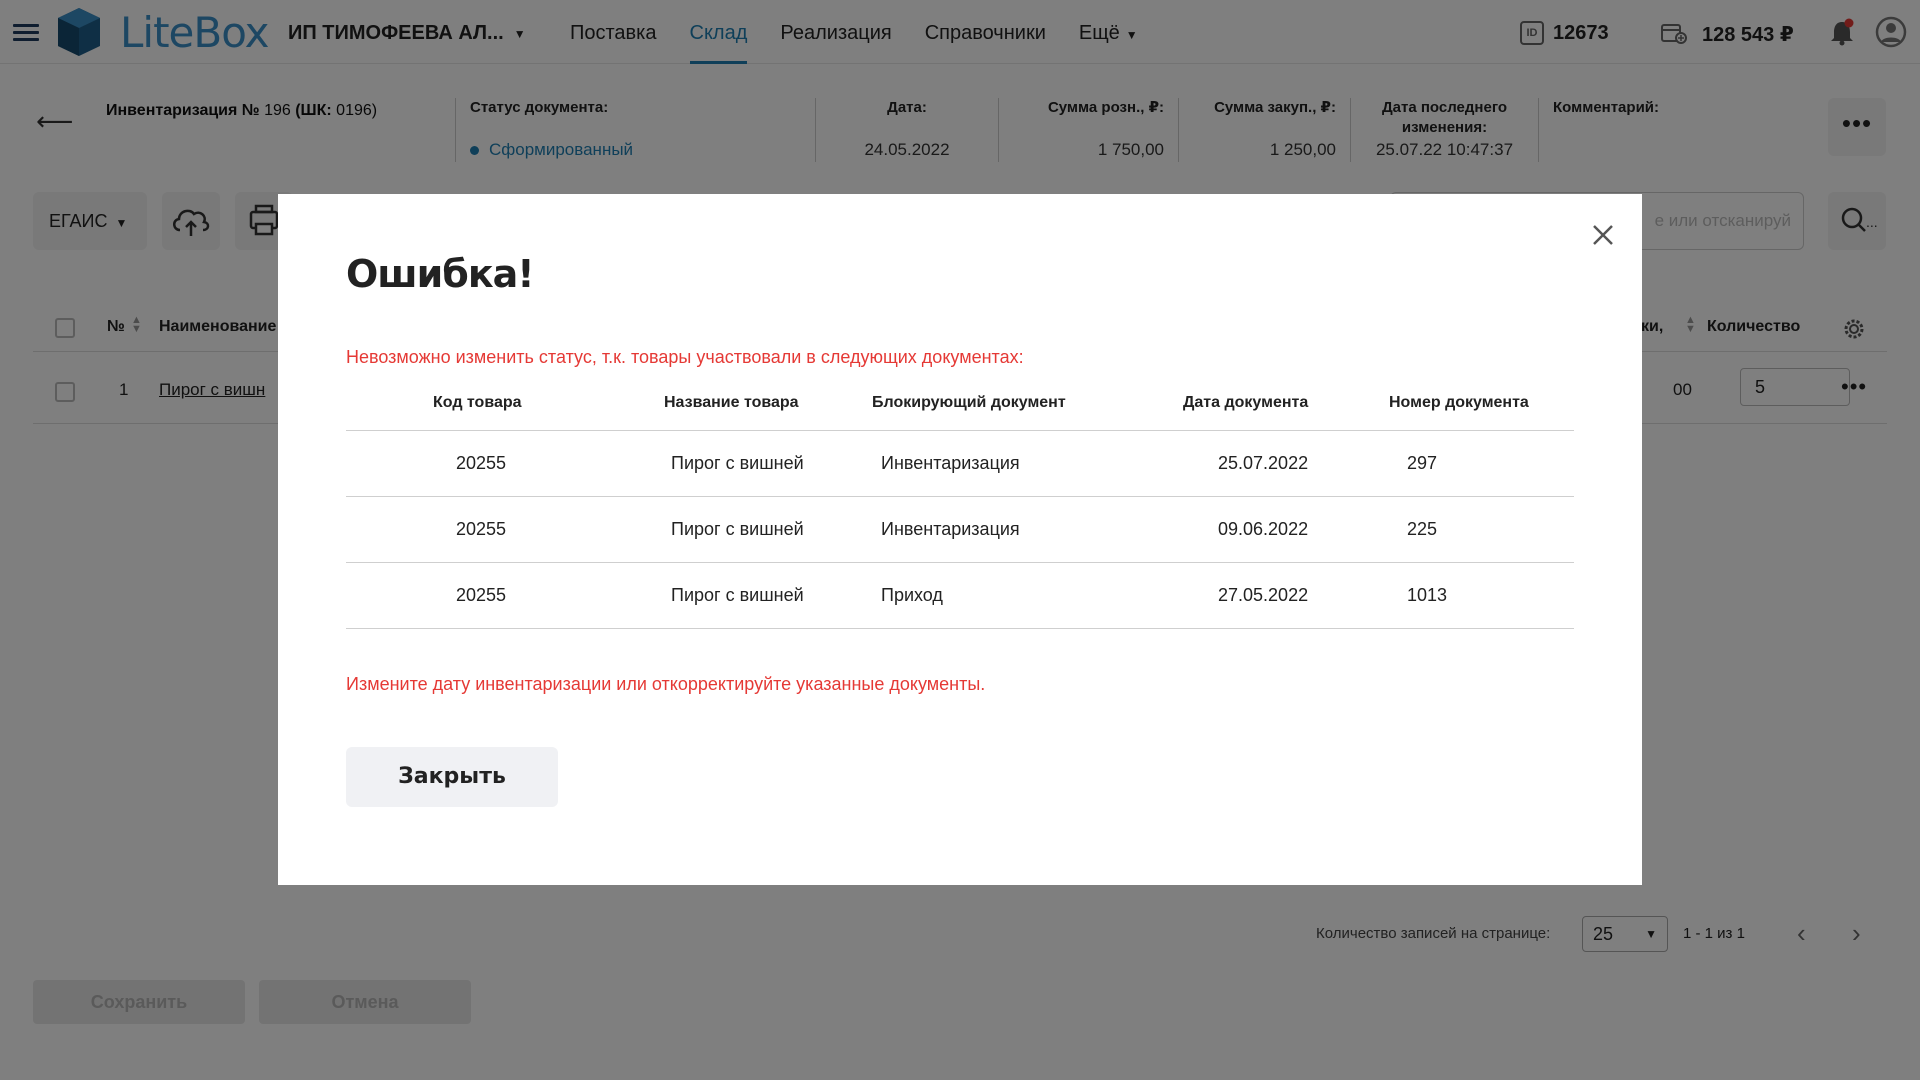 This screenshot has width=1920, height=1080. I want to click on cell-document-number: 1013, so click(1427, 595).